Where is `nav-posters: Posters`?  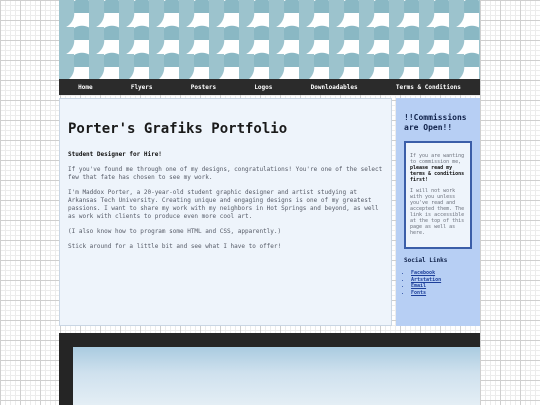
nav-posters: Posters is located at coordinates (203, 87).